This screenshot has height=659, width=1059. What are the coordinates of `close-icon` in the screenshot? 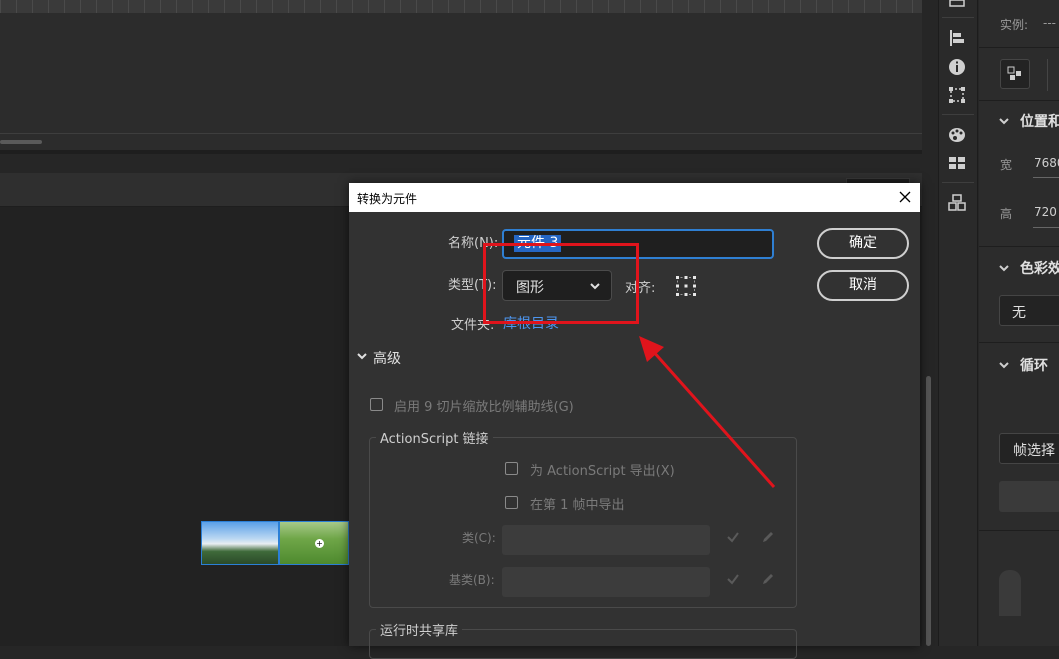 It's located at (905, 197).